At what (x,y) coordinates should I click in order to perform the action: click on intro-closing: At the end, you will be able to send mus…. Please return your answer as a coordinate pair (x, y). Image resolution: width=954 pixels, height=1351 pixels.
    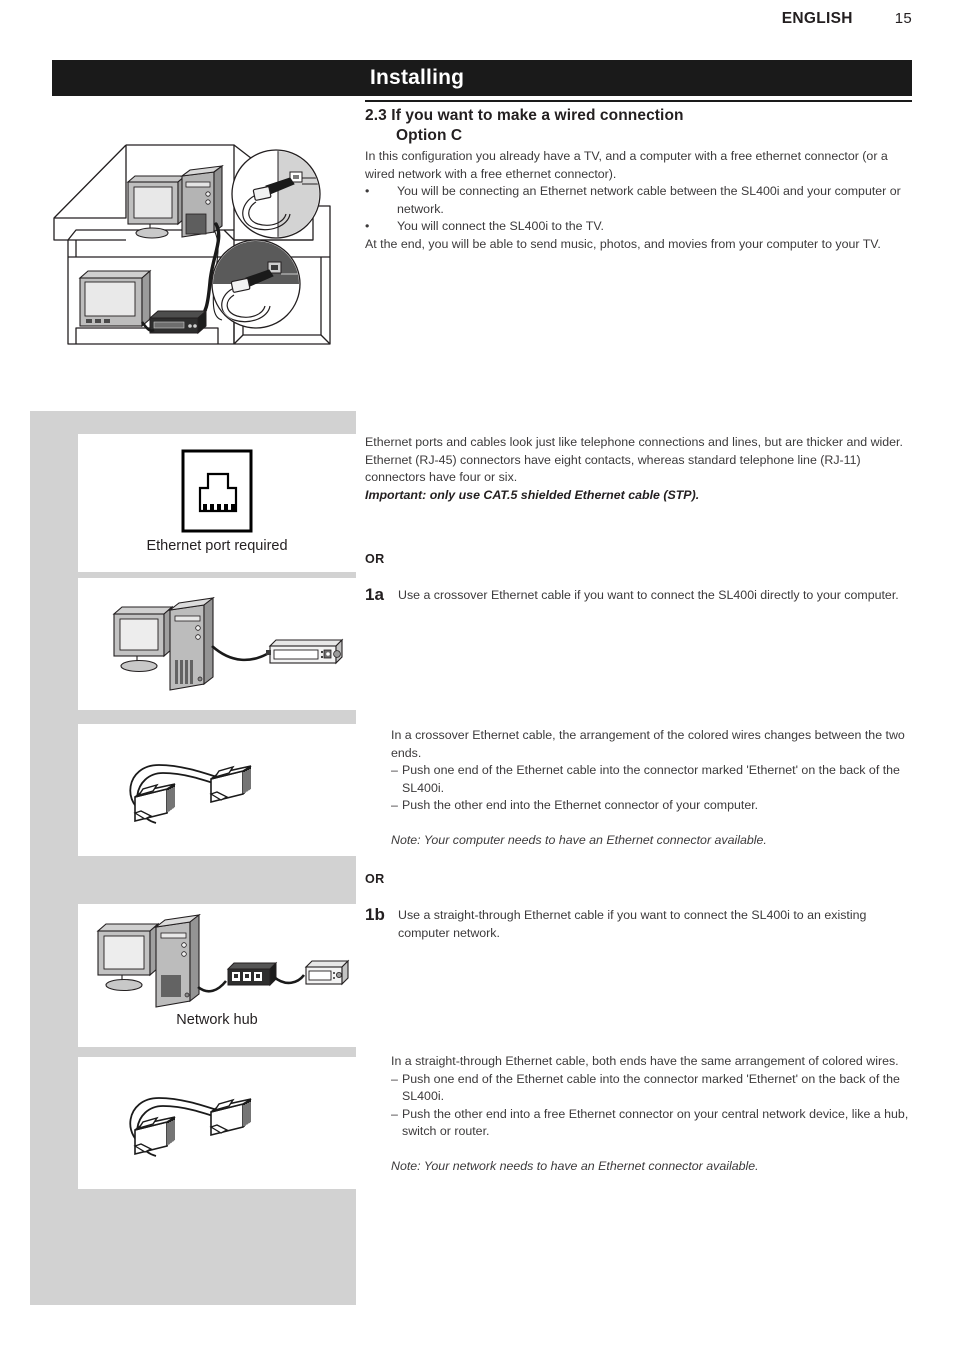
    Looking at the image, I should click on (623, 243).